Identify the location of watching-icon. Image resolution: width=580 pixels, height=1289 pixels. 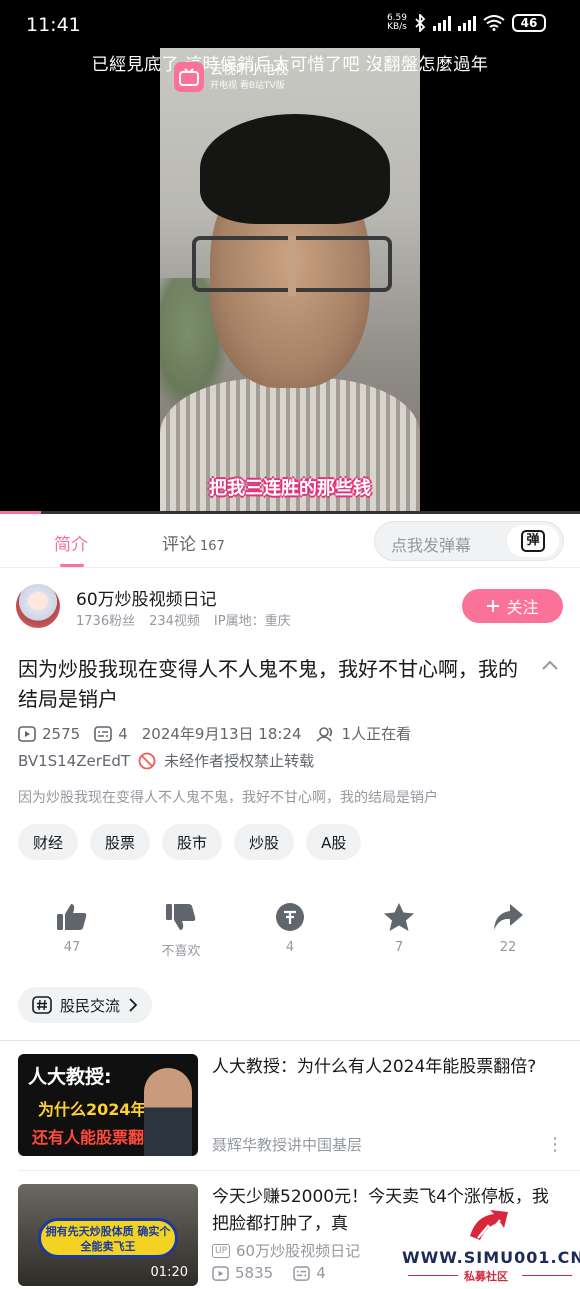
(323, 734).